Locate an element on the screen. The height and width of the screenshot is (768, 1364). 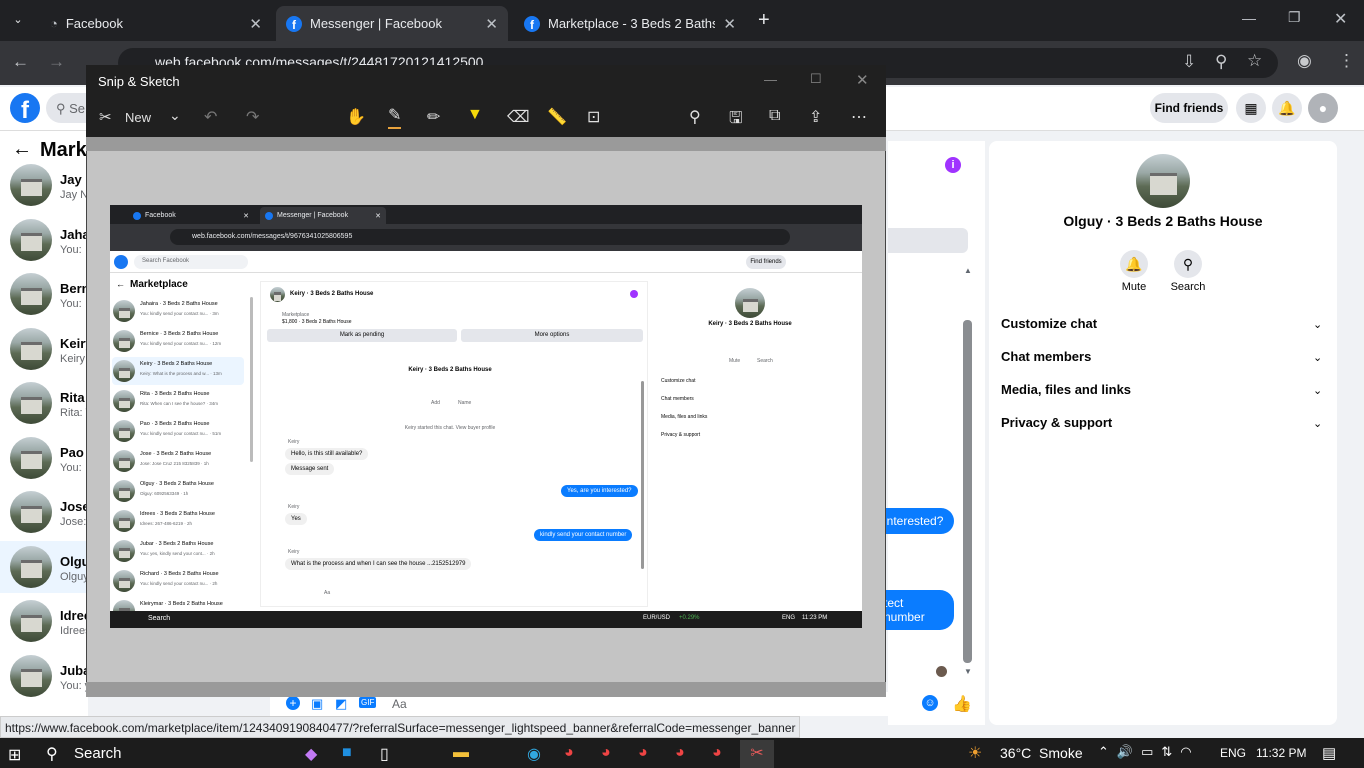
close-window-button: ✕ is located at coordinates (1340, 19).